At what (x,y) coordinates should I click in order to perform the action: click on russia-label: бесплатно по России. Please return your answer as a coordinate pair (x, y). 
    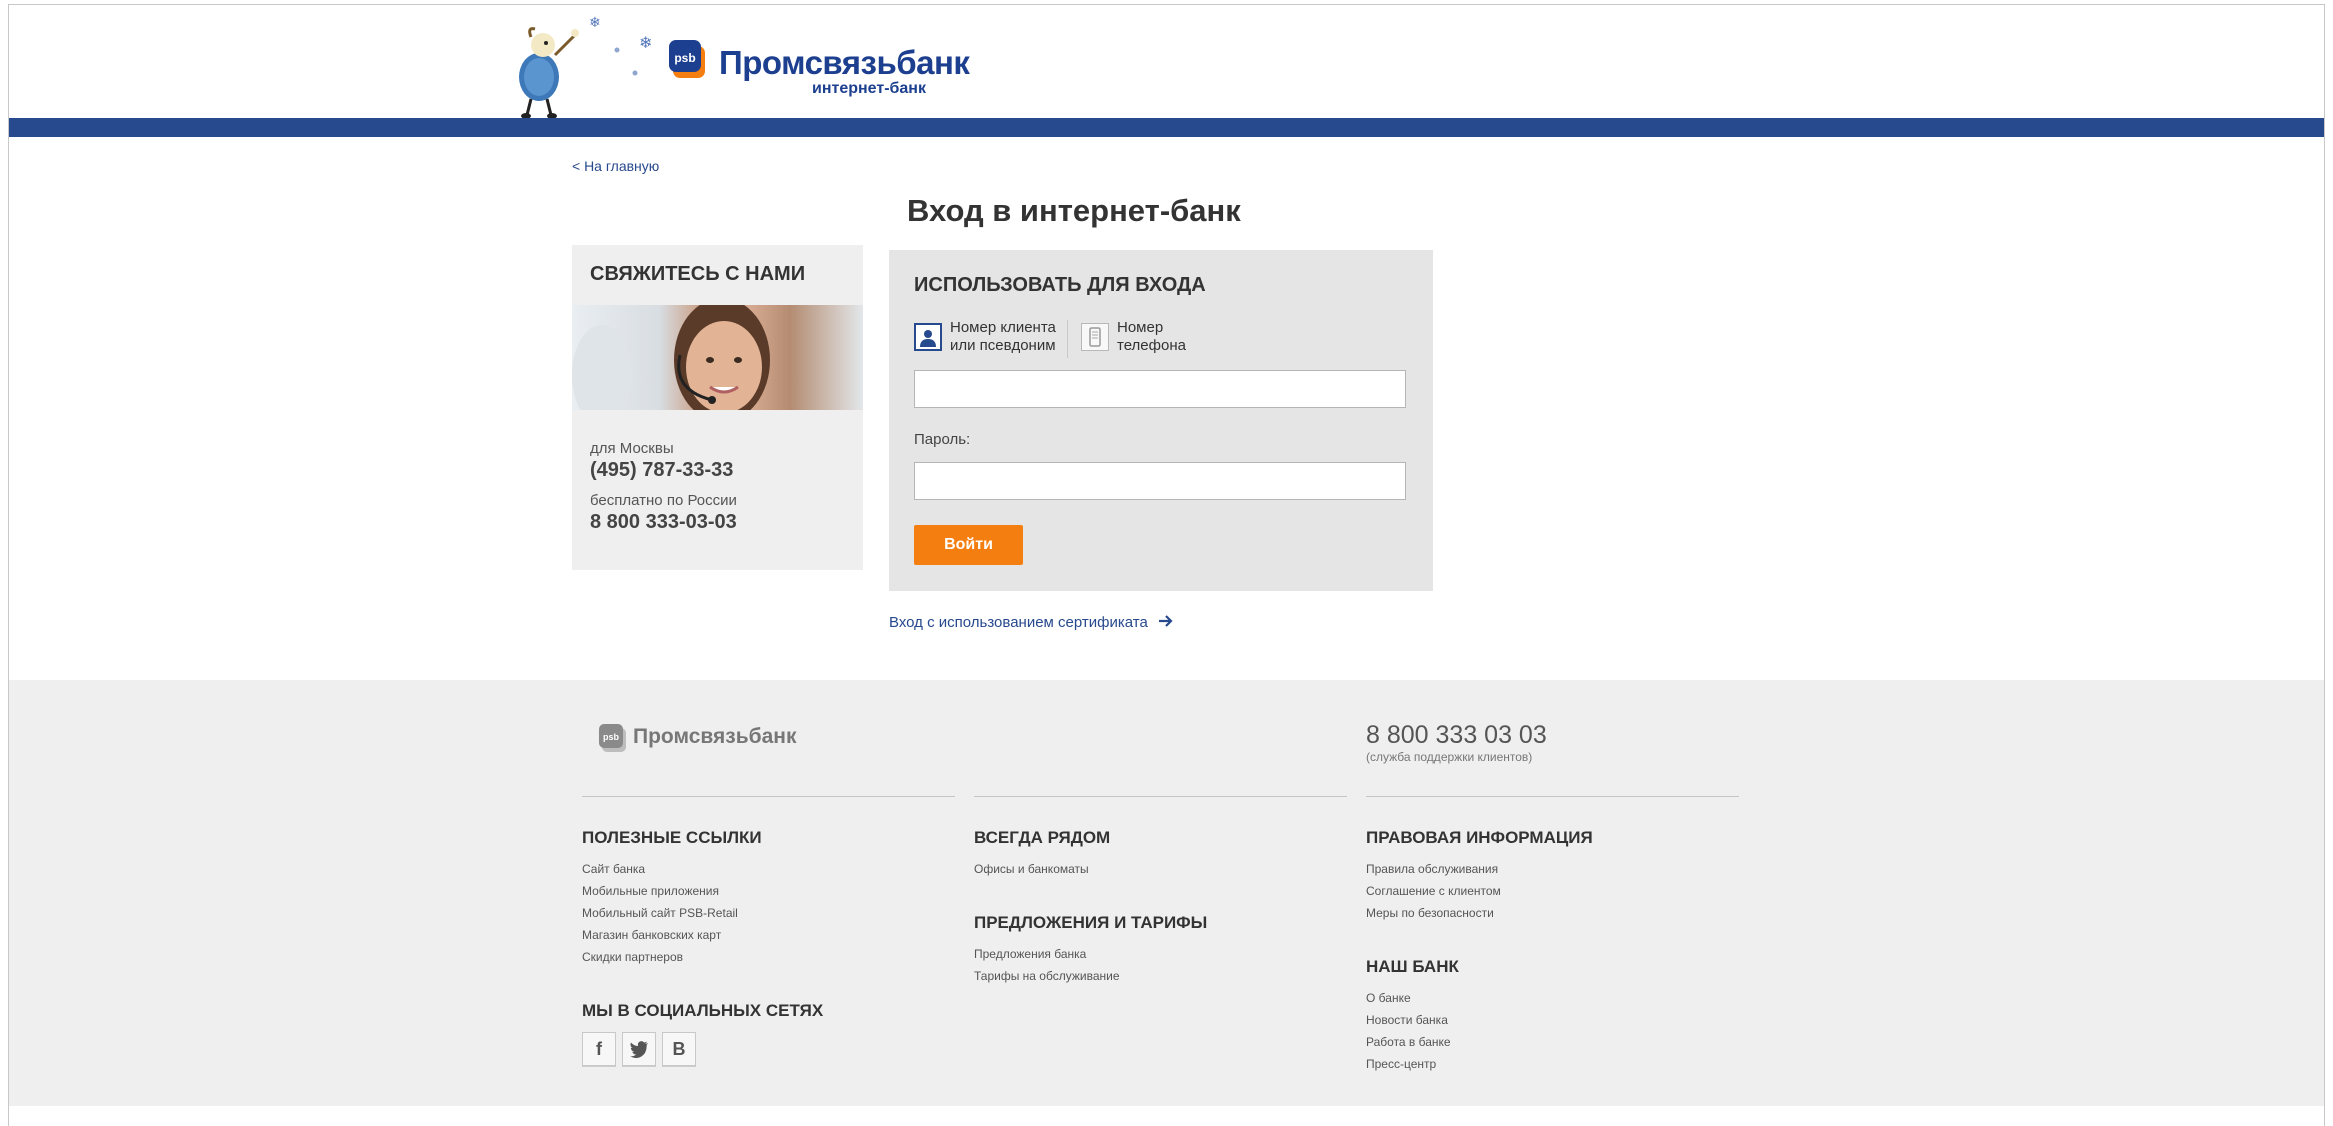
    Looking at the image, I should click on (663, 500).